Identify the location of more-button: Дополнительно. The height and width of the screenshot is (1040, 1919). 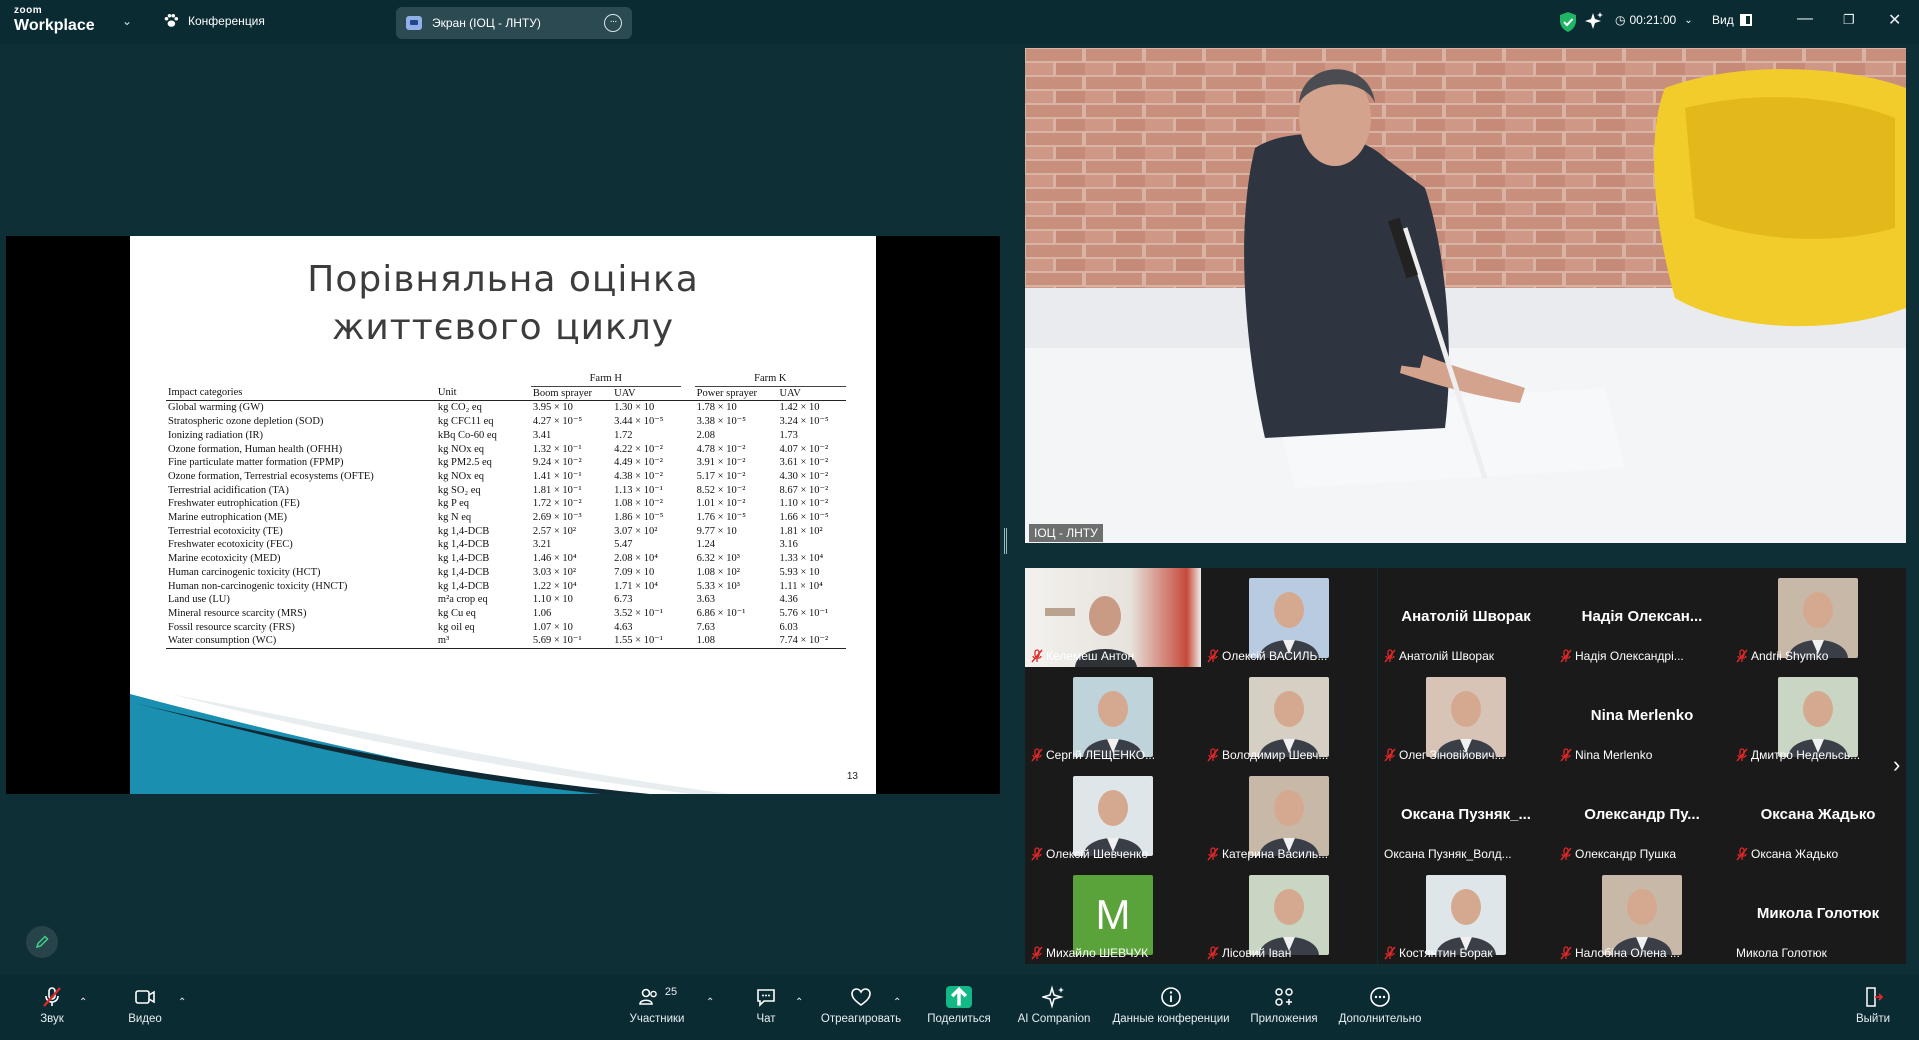
(1380, 1003).